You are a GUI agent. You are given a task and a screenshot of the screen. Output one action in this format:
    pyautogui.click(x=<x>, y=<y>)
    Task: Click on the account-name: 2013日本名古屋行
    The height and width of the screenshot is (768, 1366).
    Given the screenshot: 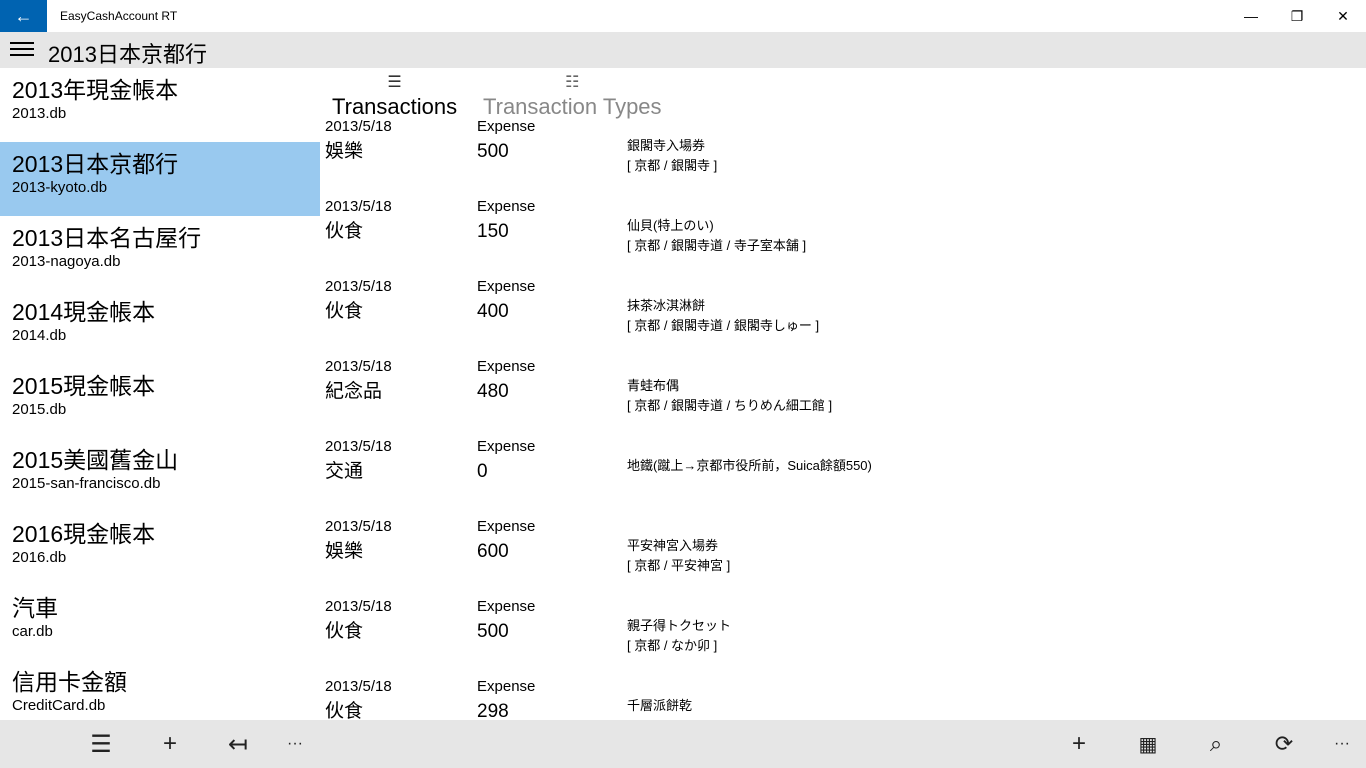 What is the action you would take?
    pyautogui.click(x=107, y=238)
    